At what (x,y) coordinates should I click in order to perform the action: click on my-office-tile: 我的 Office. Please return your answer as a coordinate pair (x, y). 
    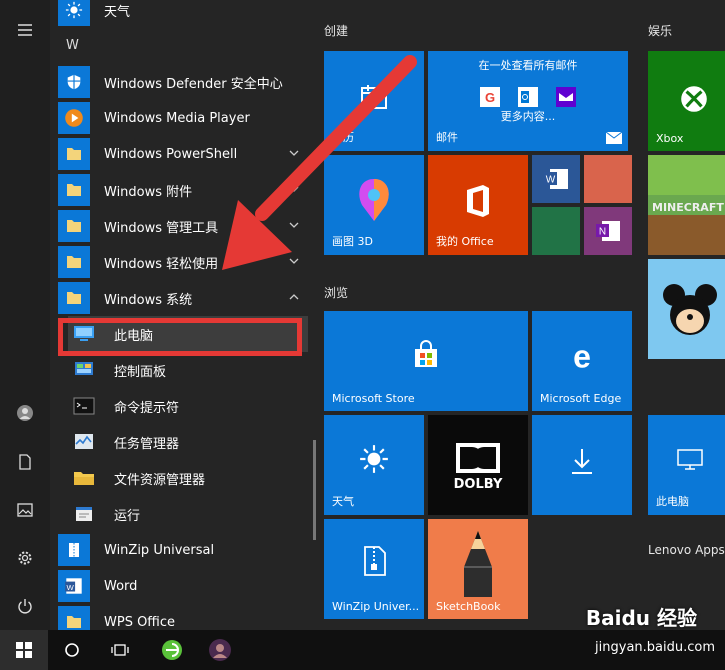
    Looking at the image, I should click on (478, 205).